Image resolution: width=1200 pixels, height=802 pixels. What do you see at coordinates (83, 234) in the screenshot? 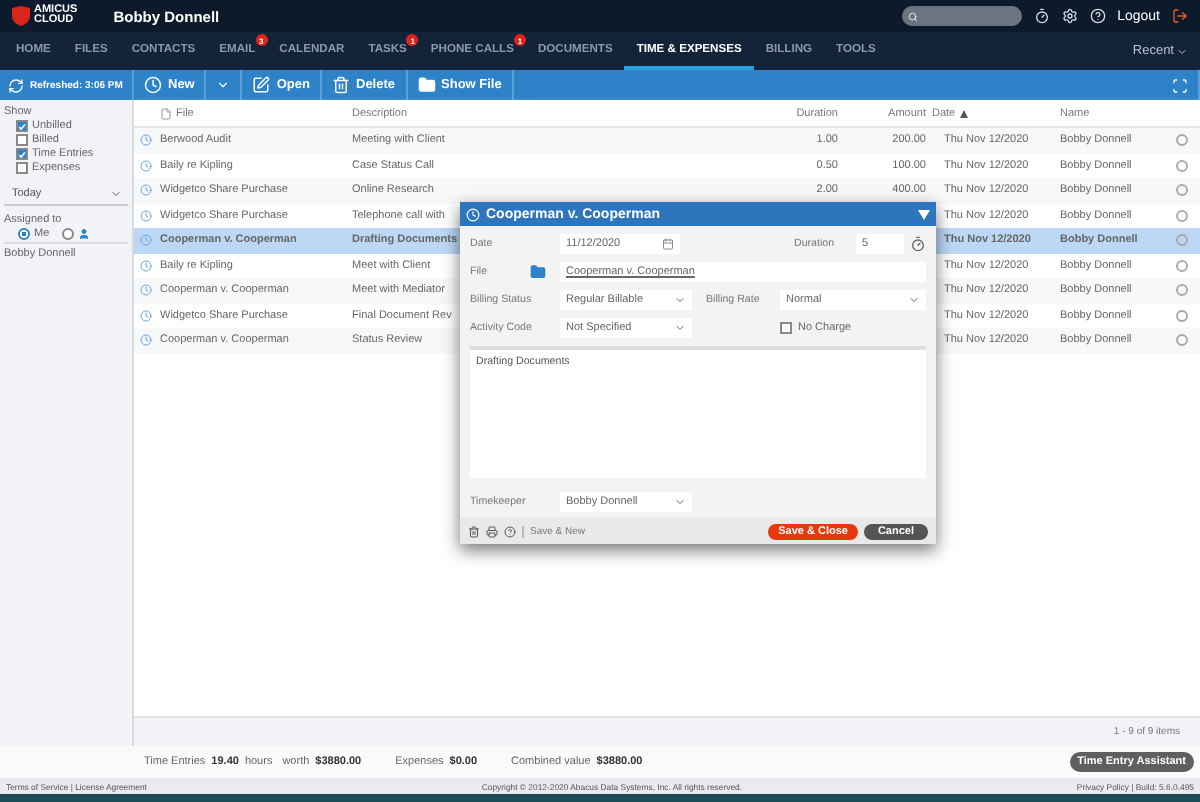
I see `person-icon` at bounding box center [83, 234].